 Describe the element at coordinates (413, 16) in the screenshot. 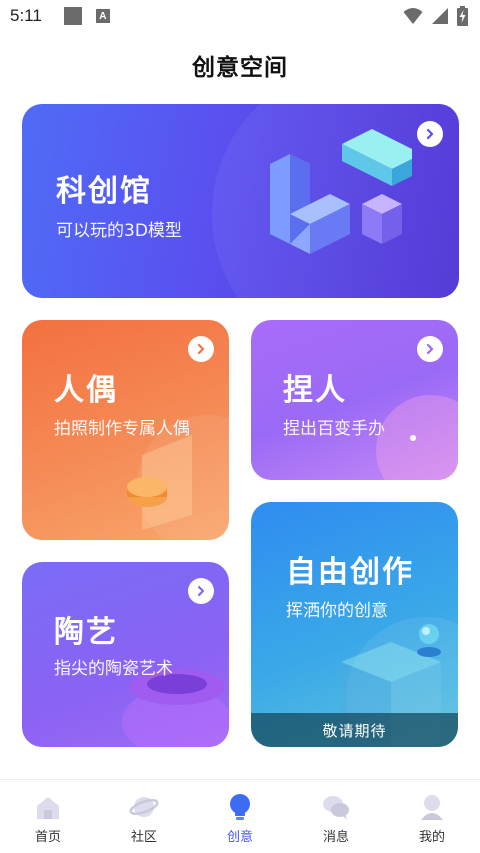

I see `wifi-icon` at that location.